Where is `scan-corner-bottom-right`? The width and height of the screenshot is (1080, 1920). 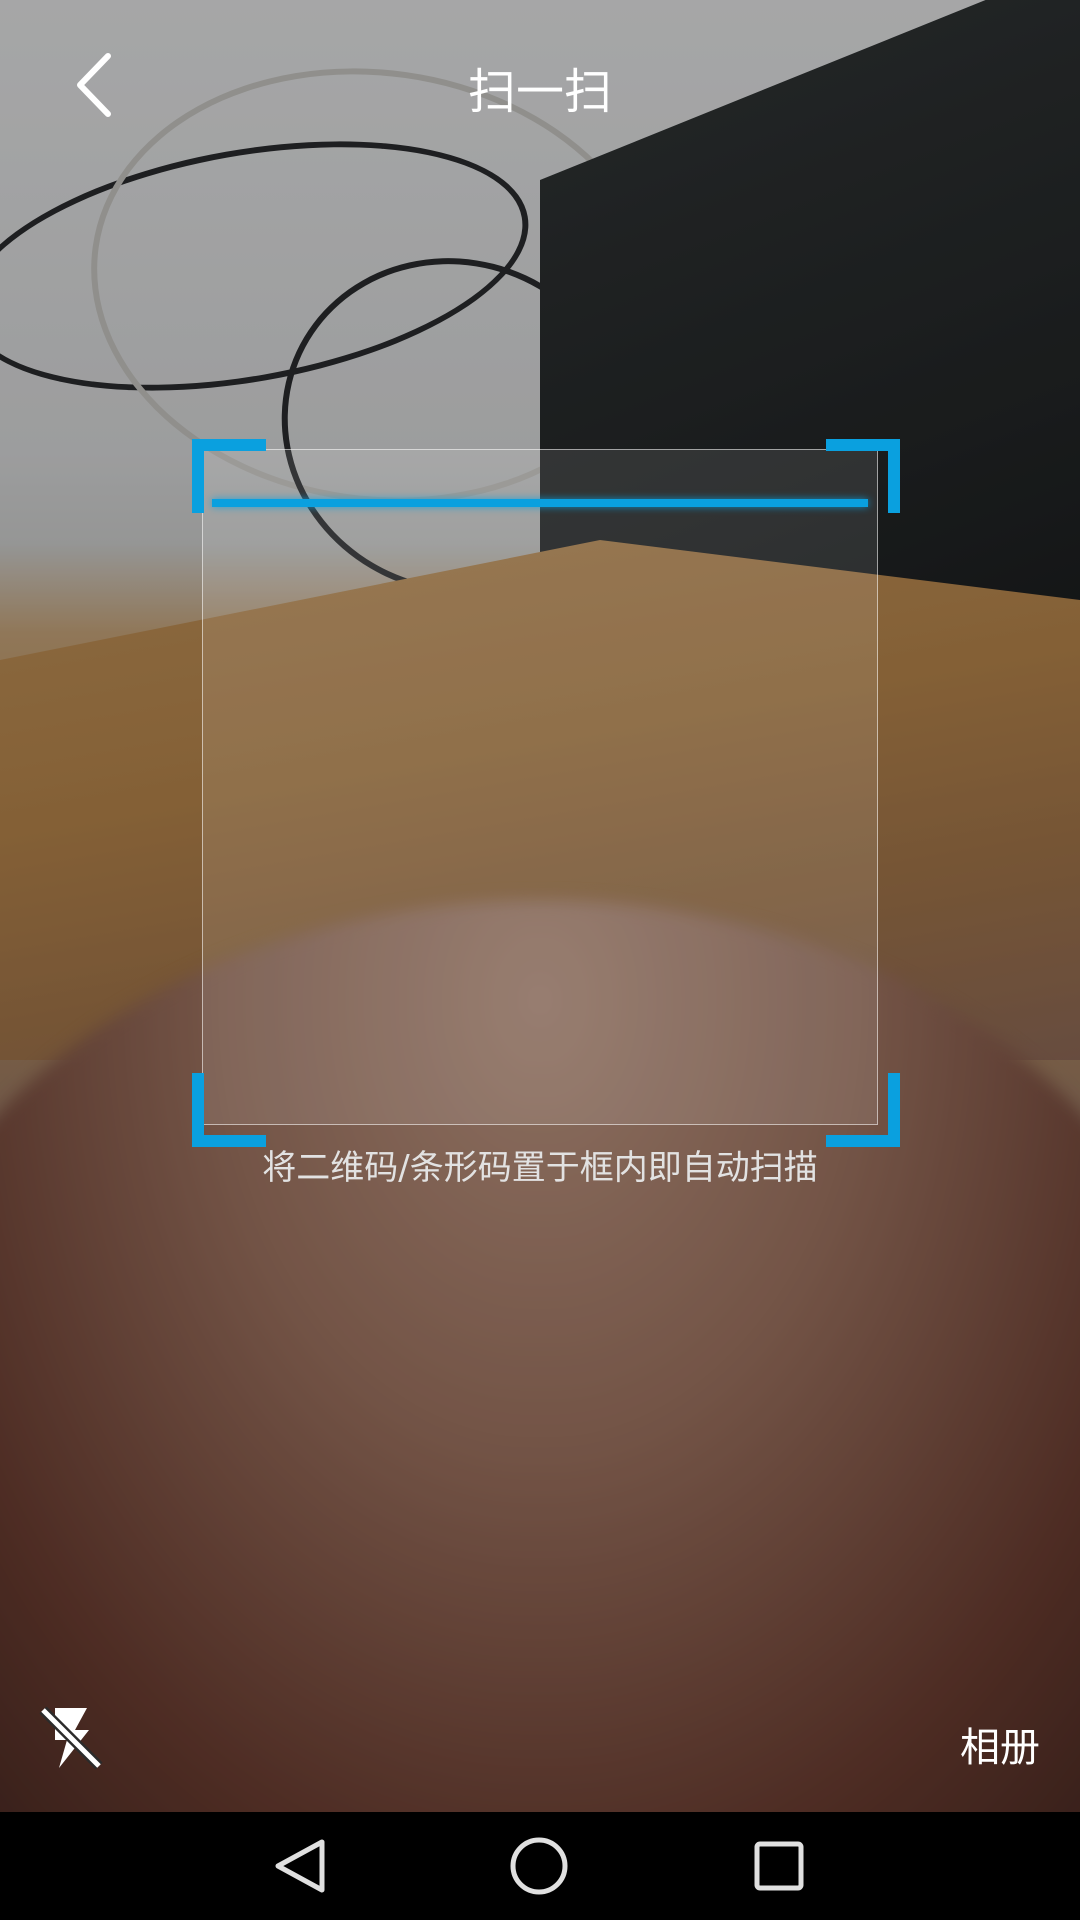 scan-corner-bottom-right is located at coordinates (863, 1110).